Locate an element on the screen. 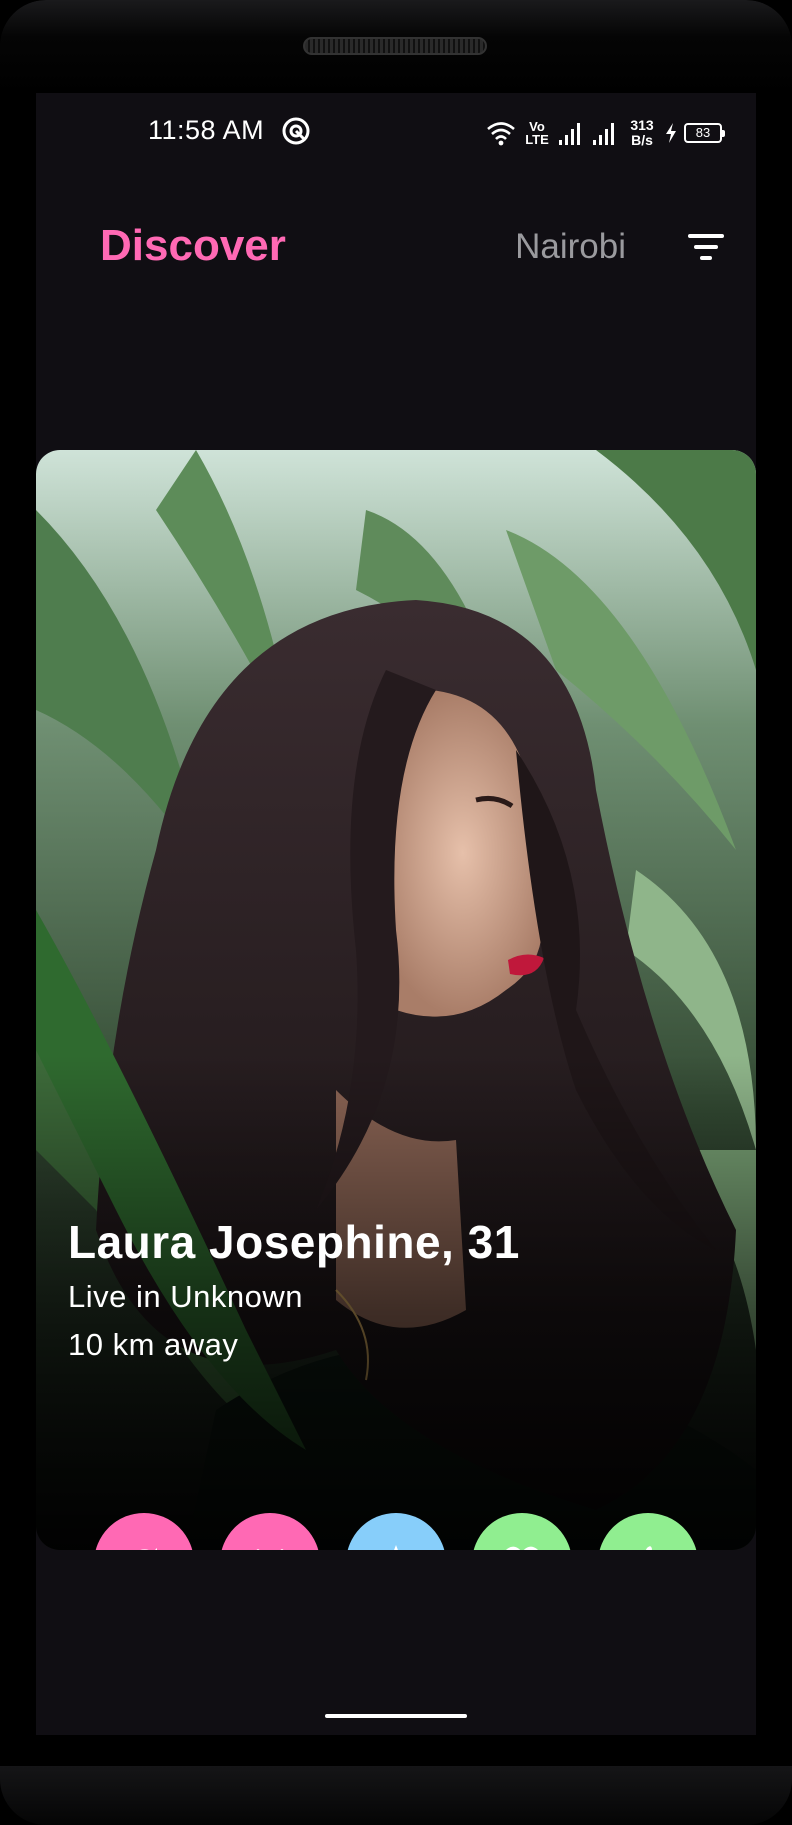 This screenshot has height=1825, width=792. star-icon is located at coordinates (396, 1547).